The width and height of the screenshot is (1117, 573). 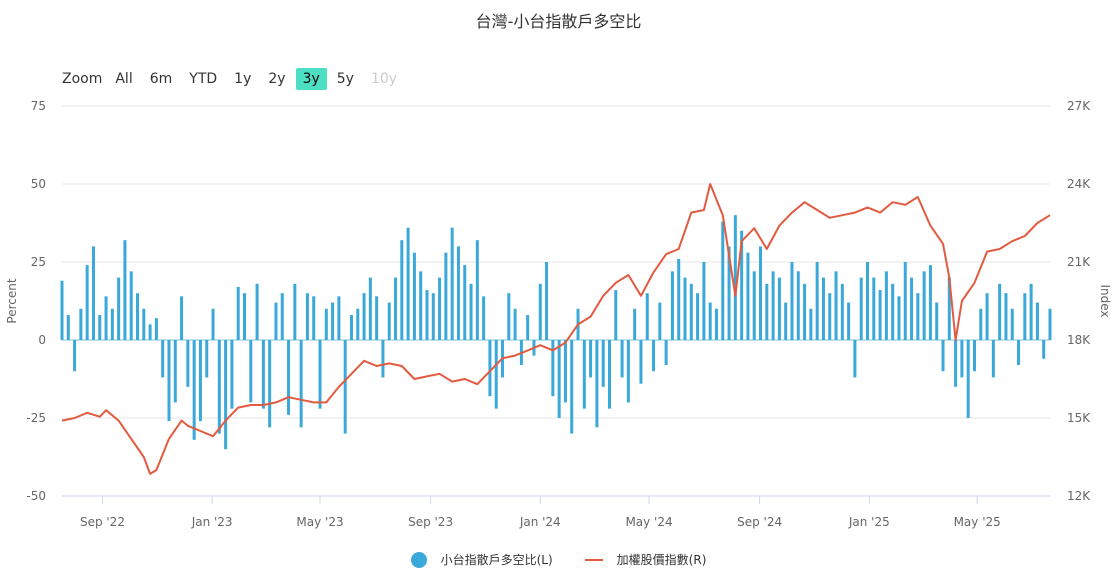 I want to click on legend-bar-symbol, so click(x=418, y=559).